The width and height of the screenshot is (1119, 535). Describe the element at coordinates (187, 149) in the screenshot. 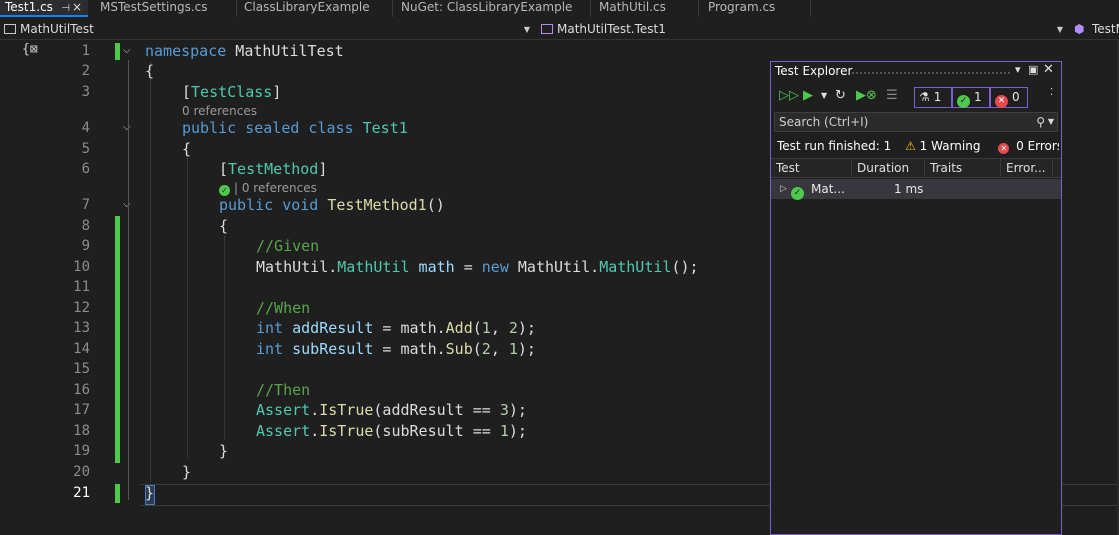

I see `code-line-5: {` at that location.